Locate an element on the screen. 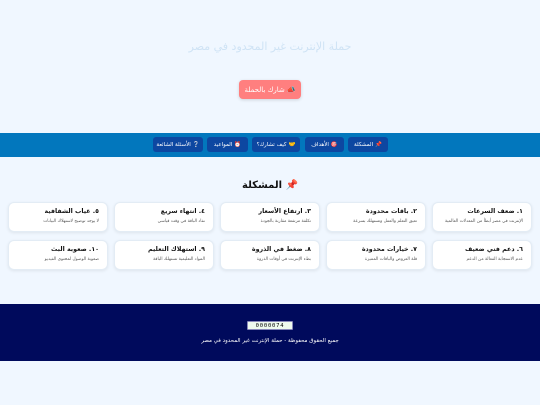 The height and width of the screenshot is (405, 540). card-description: قلة العروض والباقات المميزة is located at coordinates (390, 259).